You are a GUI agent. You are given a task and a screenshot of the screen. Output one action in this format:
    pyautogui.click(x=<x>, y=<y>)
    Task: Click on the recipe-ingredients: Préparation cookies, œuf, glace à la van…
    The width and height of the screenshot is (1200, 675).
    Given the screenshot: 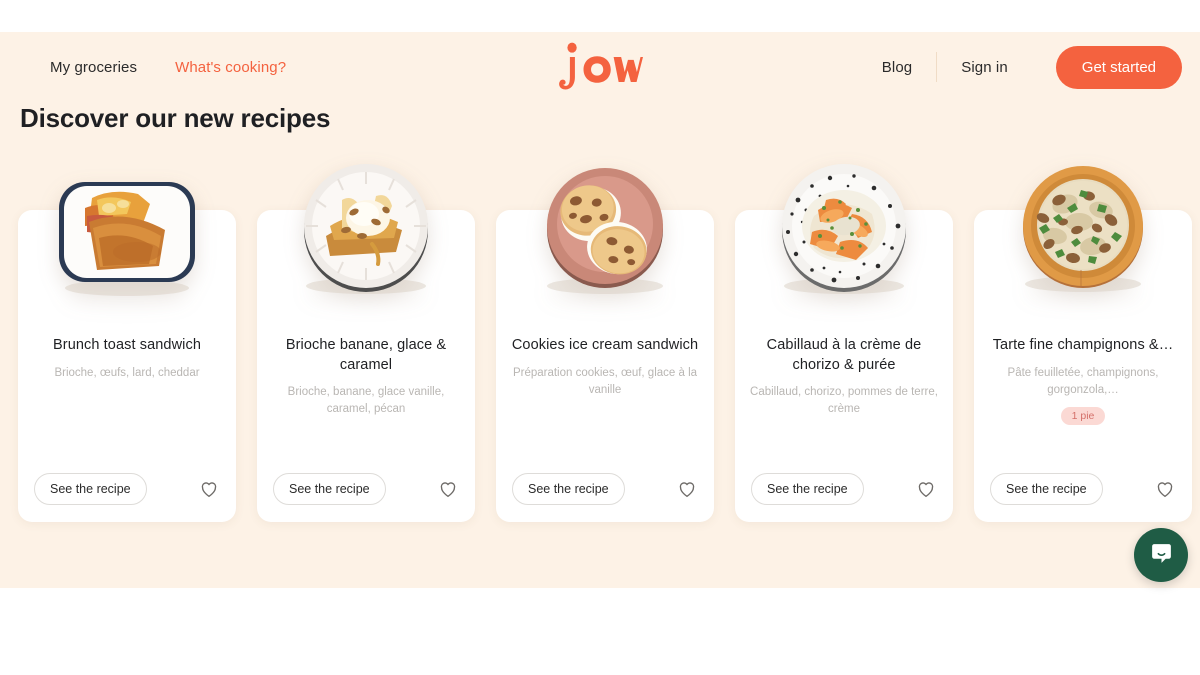 What is the action you would take?
    pyautogui.click(x=605, y=381)
    